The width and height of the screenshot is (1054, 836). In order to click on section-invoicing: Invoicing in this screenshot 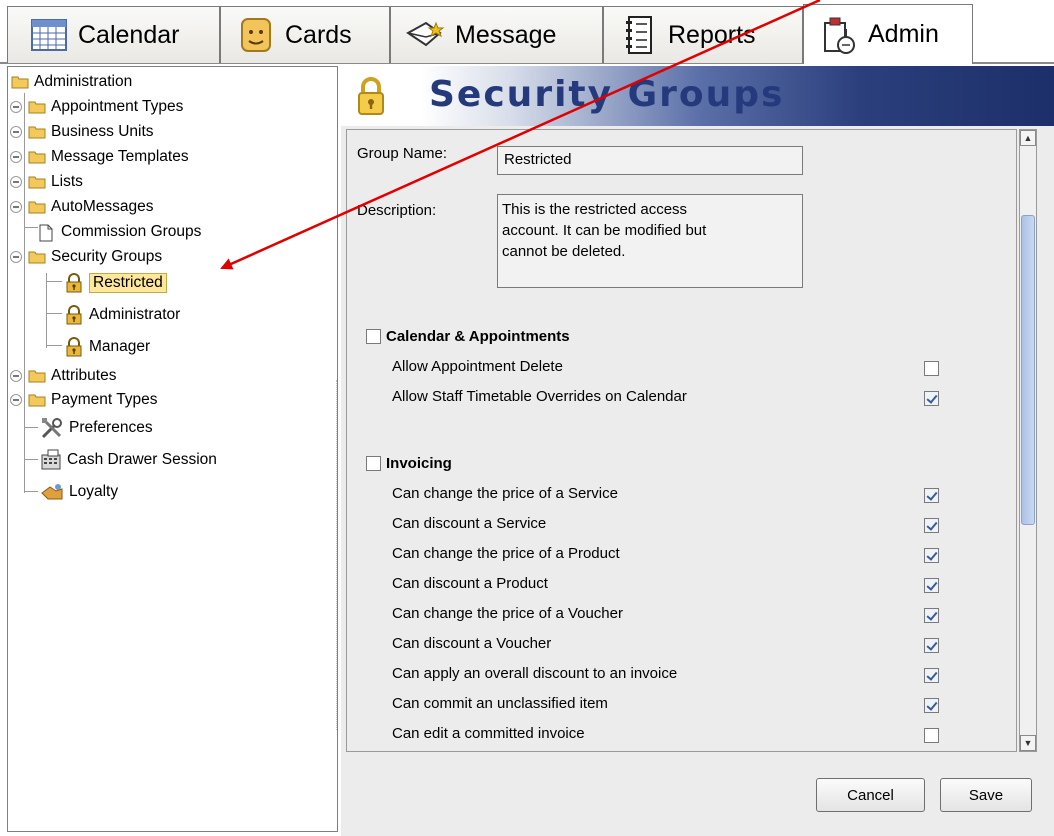, I will do `click(409, 463)`.